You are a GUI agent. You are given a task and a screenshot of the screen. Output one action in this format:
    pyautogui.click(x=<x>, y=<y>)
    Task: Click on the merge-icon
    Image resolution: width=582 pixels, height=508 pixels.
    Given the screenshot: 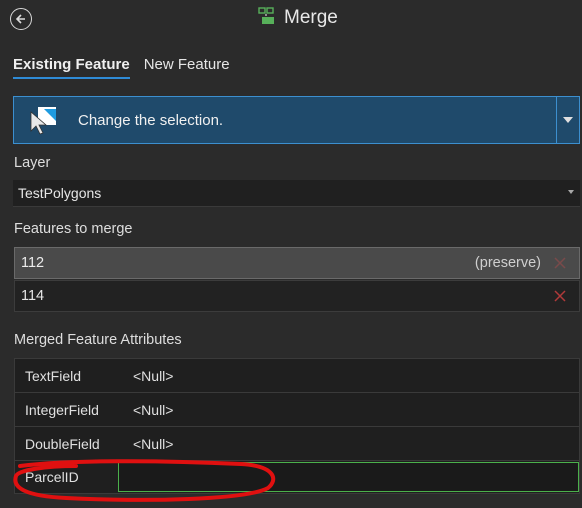 What is the action you would take?
    pyautogui.click(x=268, y=17)
    